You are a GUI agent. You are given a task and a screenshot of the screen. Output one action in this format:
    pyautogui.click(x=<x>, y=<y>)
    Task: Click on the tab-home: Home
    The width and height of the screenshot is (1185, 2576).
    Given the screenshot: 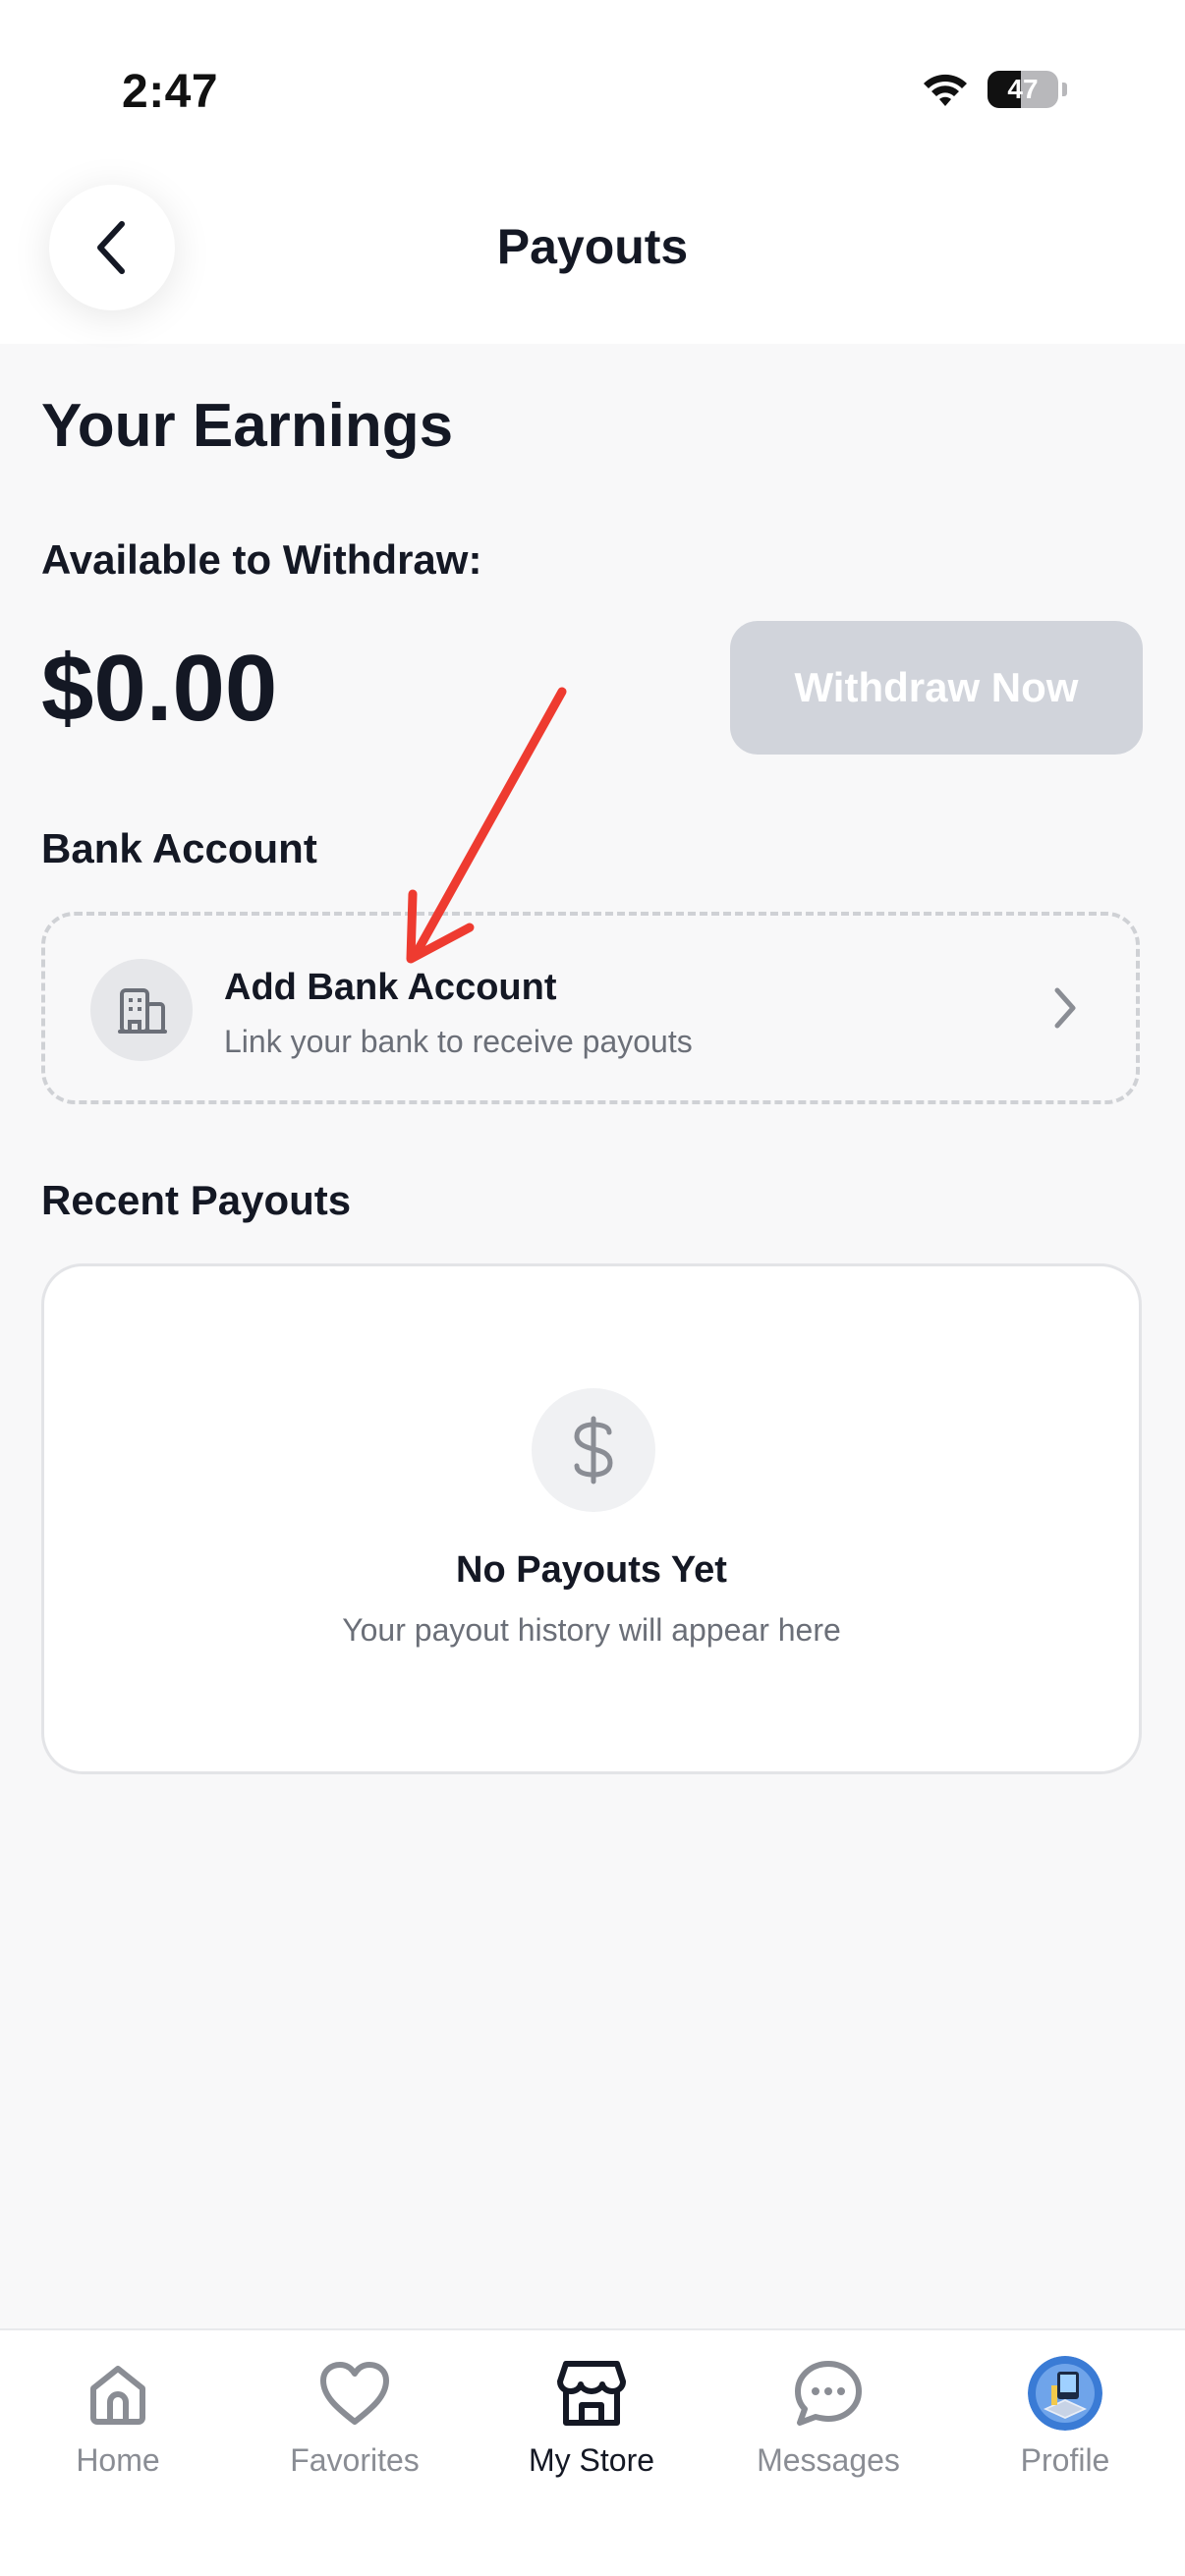 What is the action you would take?
    pyautogui.click(x=118, y=2414)
    